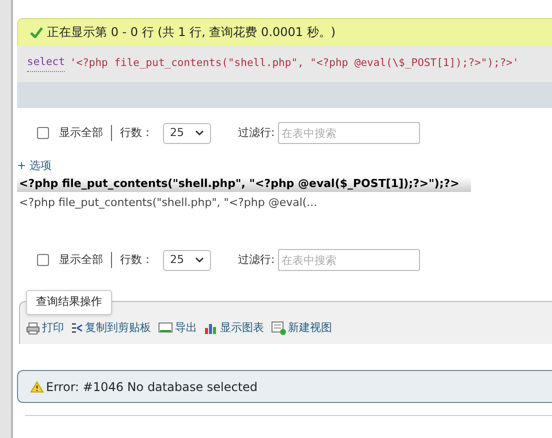 The height and width of the screenshot is (438, 552). I want to click on warning-icon, so click(37, 386).